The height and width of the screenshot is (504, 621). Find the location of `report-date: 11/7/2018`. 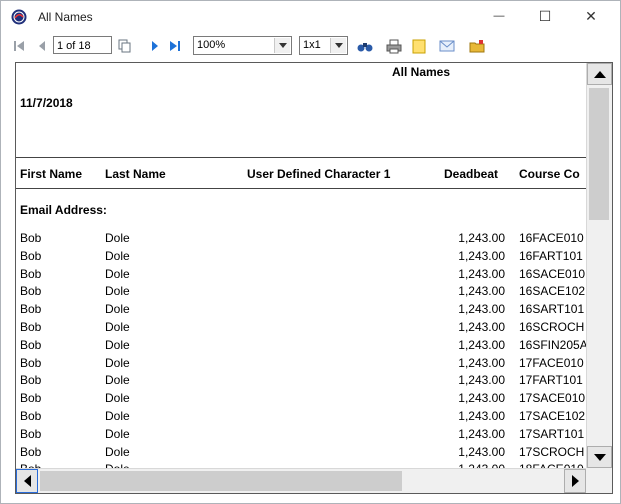

report-date: 11/7/2018 is located at coordinates (46, 103).